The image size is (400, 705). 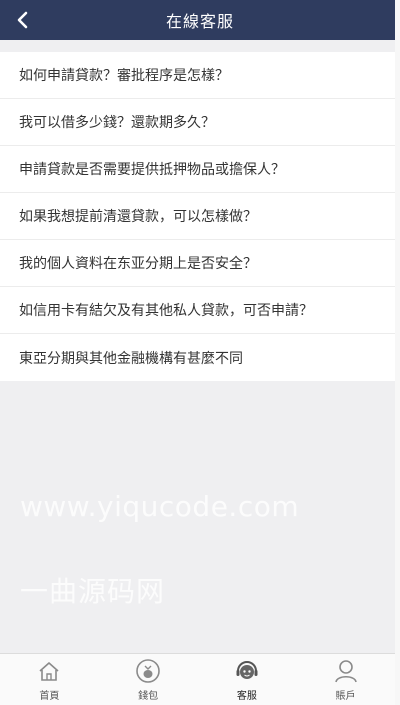 What do you see at coordinates (148, 696) in the screenshot?
I see `tab-label: 錢包` at bounding box center [148, 696].